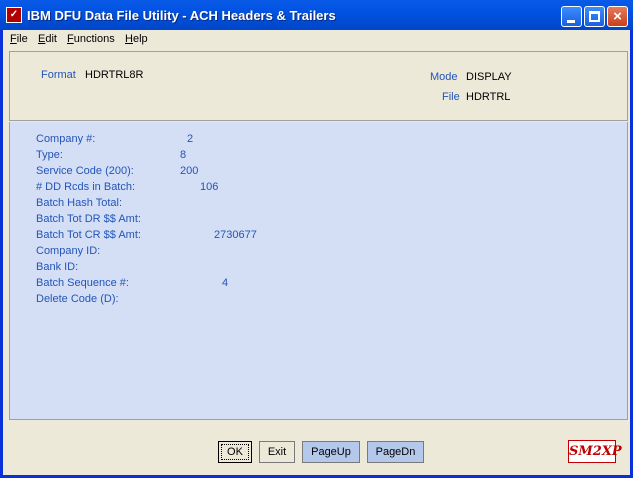 The image size is (633, 478). What do you see at coordinates (129, 39) in the screenshot?
I see `menu-help-accel: H` at bounding box center [129, 39].